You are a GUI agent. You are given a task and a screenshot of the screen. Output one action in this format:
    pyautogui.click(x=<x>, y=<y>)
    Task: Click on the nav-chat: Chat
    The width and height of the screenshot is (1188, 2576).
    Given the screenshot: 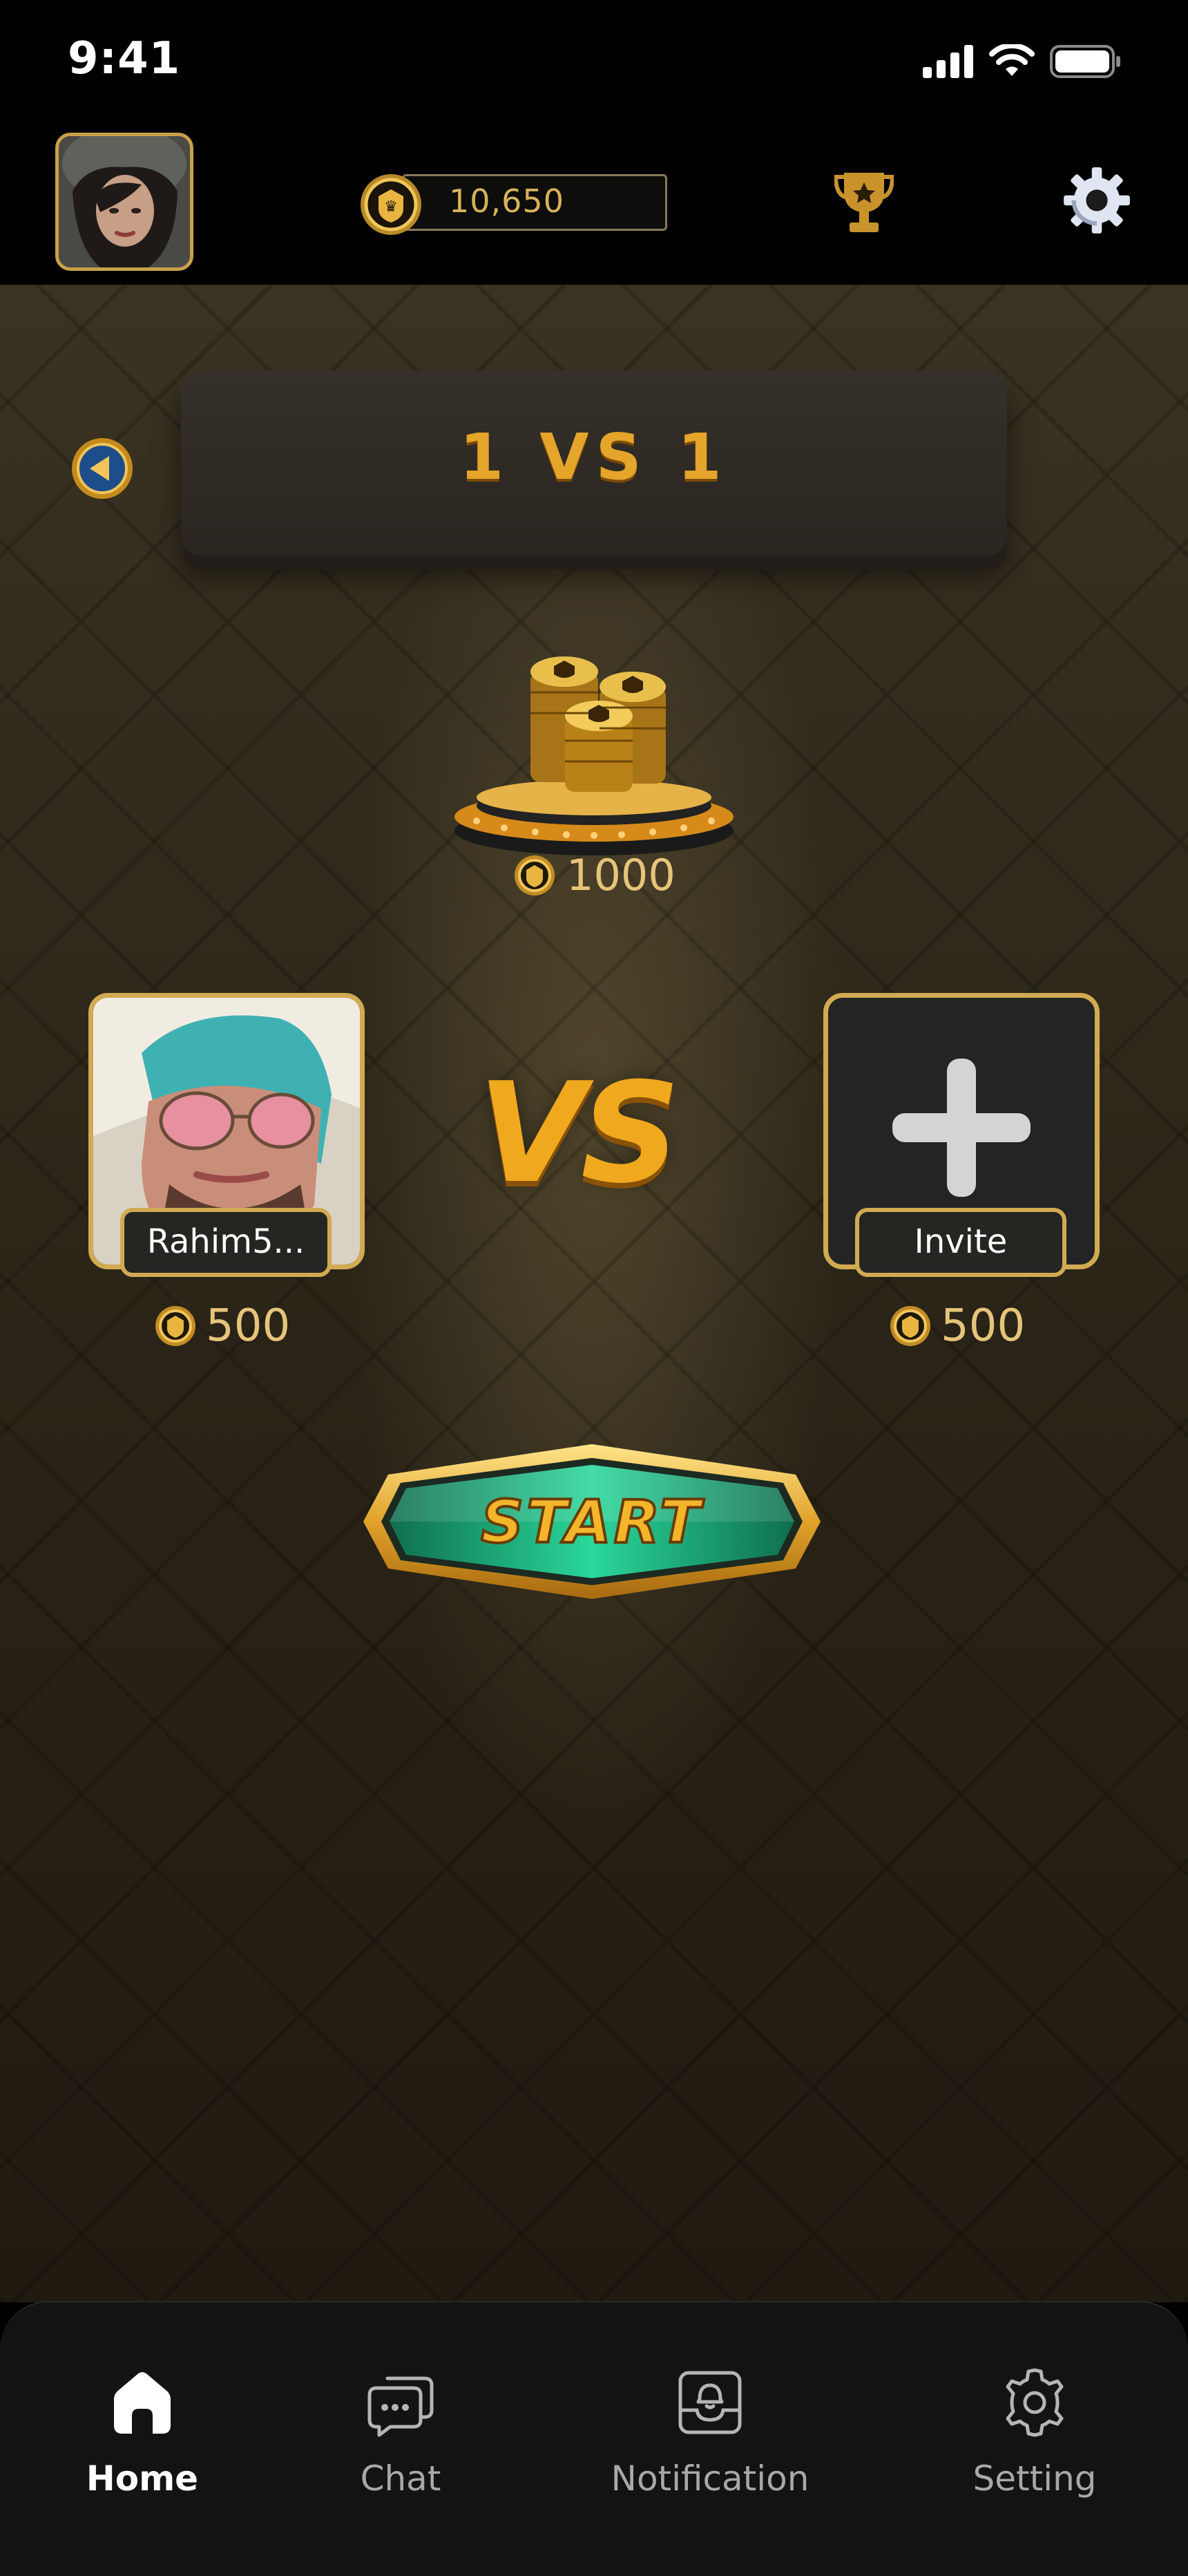 What is the action you would take?
    pyautogui.click(x=400, y=2432)
    